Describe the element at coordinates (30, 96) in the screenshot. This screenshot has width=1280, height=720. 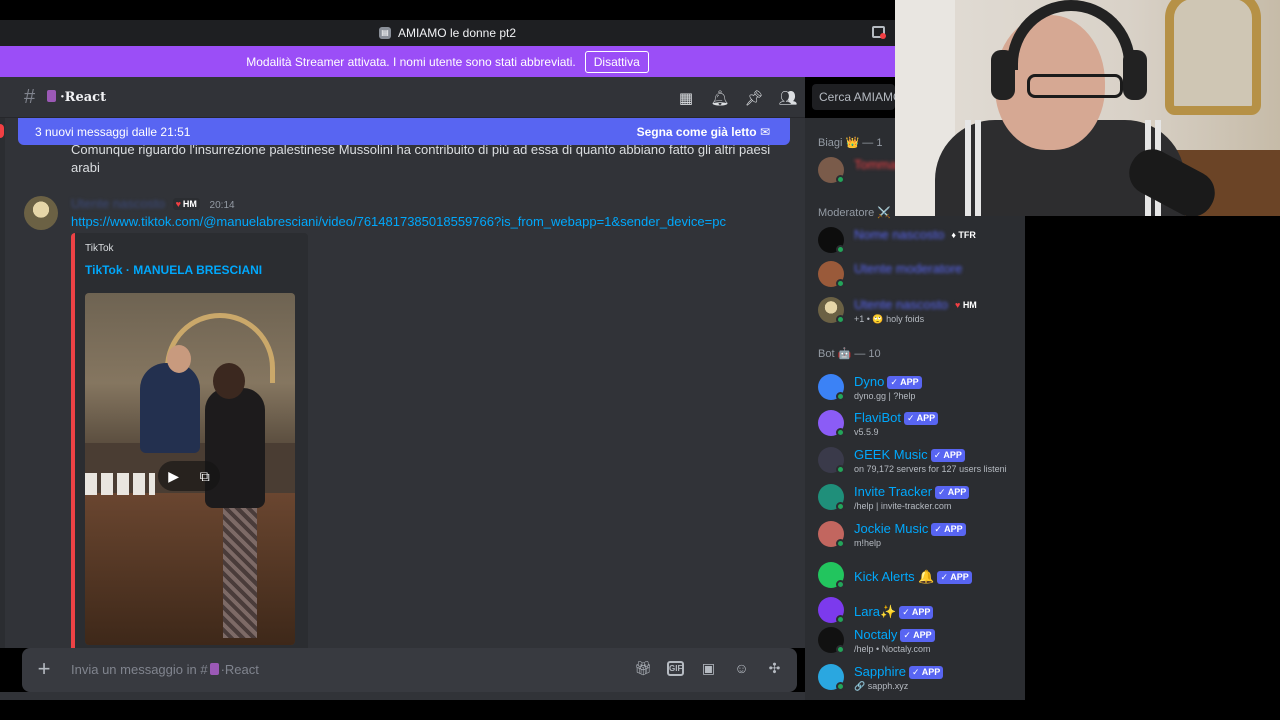
I see `channel-hash-icon: #` at that location.